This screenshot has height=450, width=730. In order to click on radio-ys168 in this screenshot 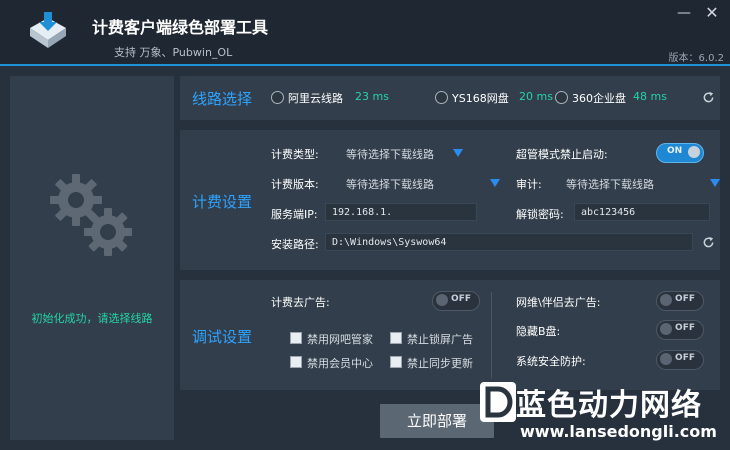, I will do `click(441, 97)`.